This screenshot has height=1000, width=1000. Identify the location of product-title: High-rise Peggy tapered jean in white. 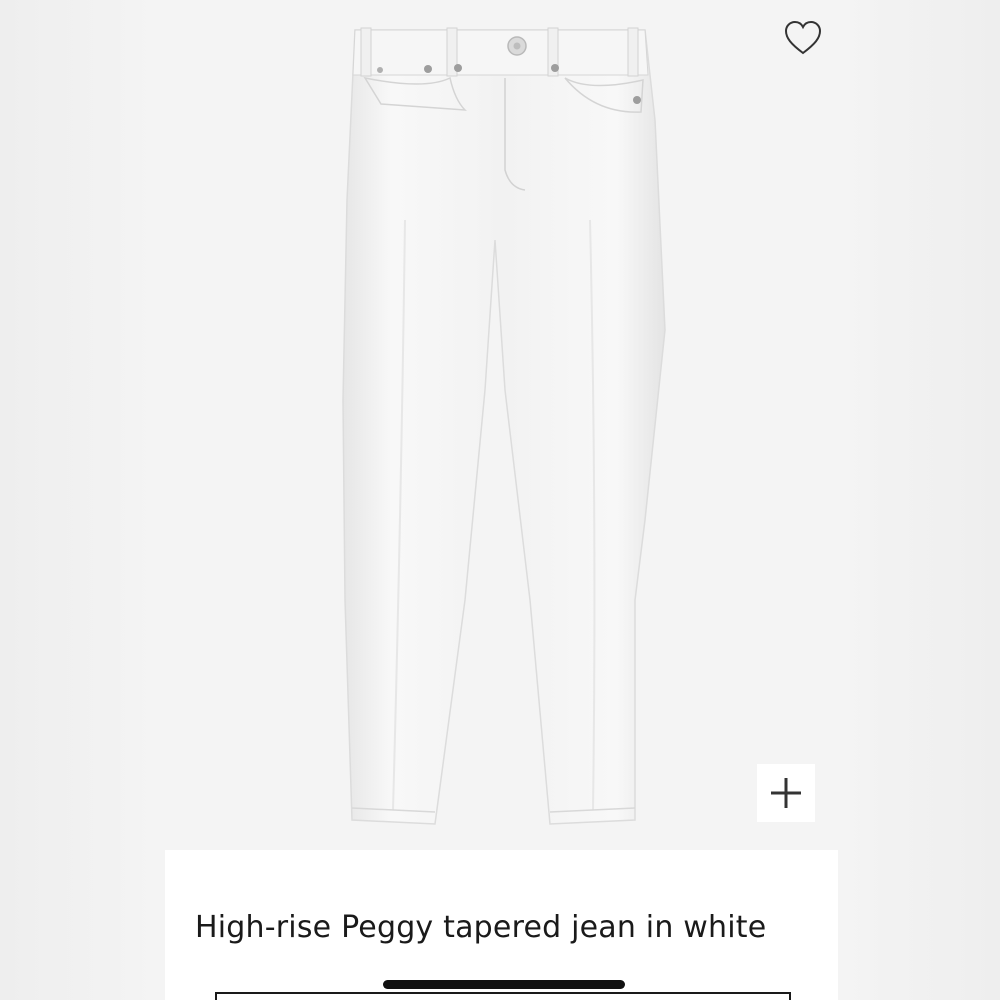
(481, 927).